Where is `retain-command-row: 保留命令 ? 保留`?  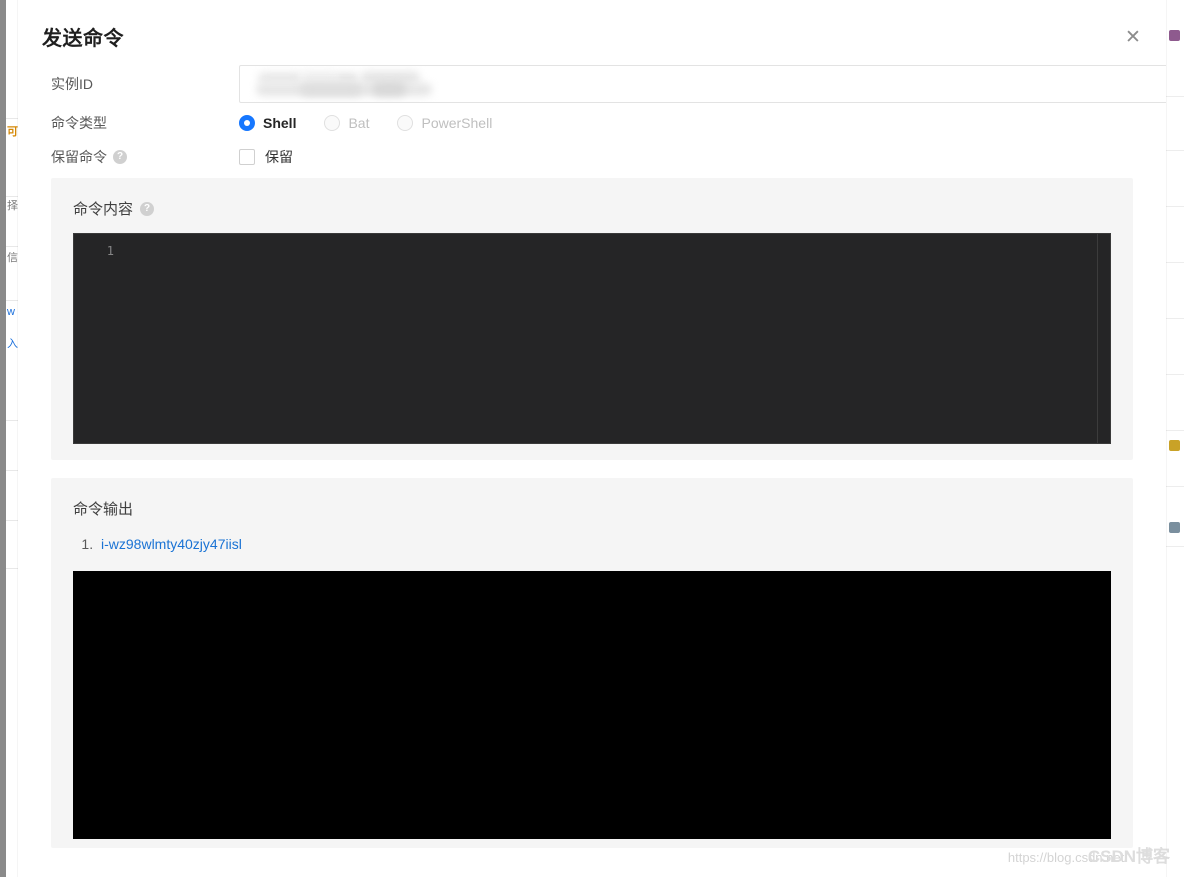
retain-command-row: 保留命令 ? 保留 is located at coordinates (592, 157).